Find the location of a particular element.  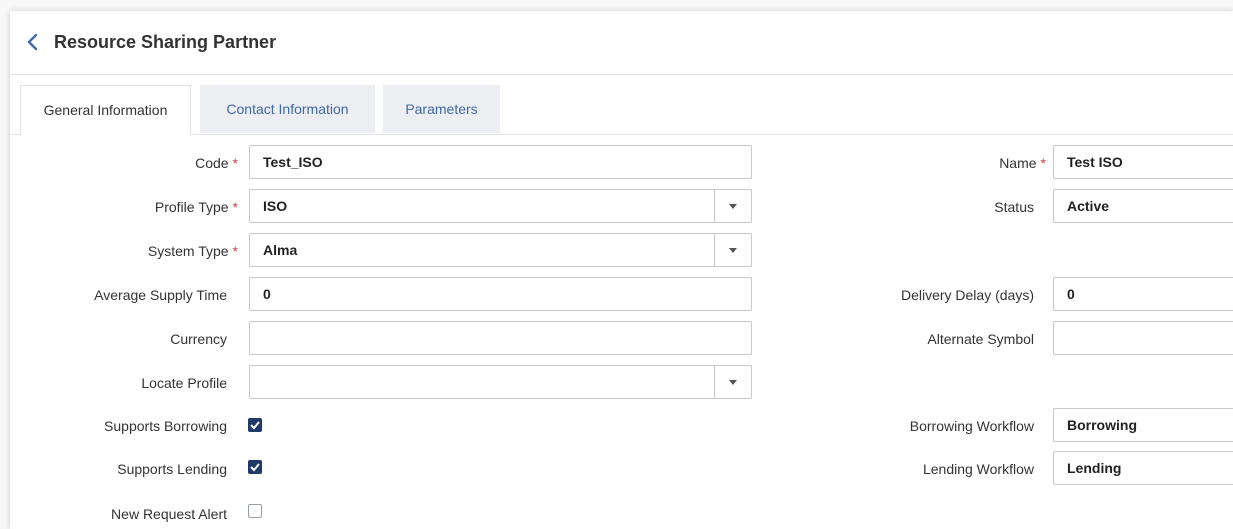

lending-workflow-label: Lending Workflow is located at coordinates (978, 469).